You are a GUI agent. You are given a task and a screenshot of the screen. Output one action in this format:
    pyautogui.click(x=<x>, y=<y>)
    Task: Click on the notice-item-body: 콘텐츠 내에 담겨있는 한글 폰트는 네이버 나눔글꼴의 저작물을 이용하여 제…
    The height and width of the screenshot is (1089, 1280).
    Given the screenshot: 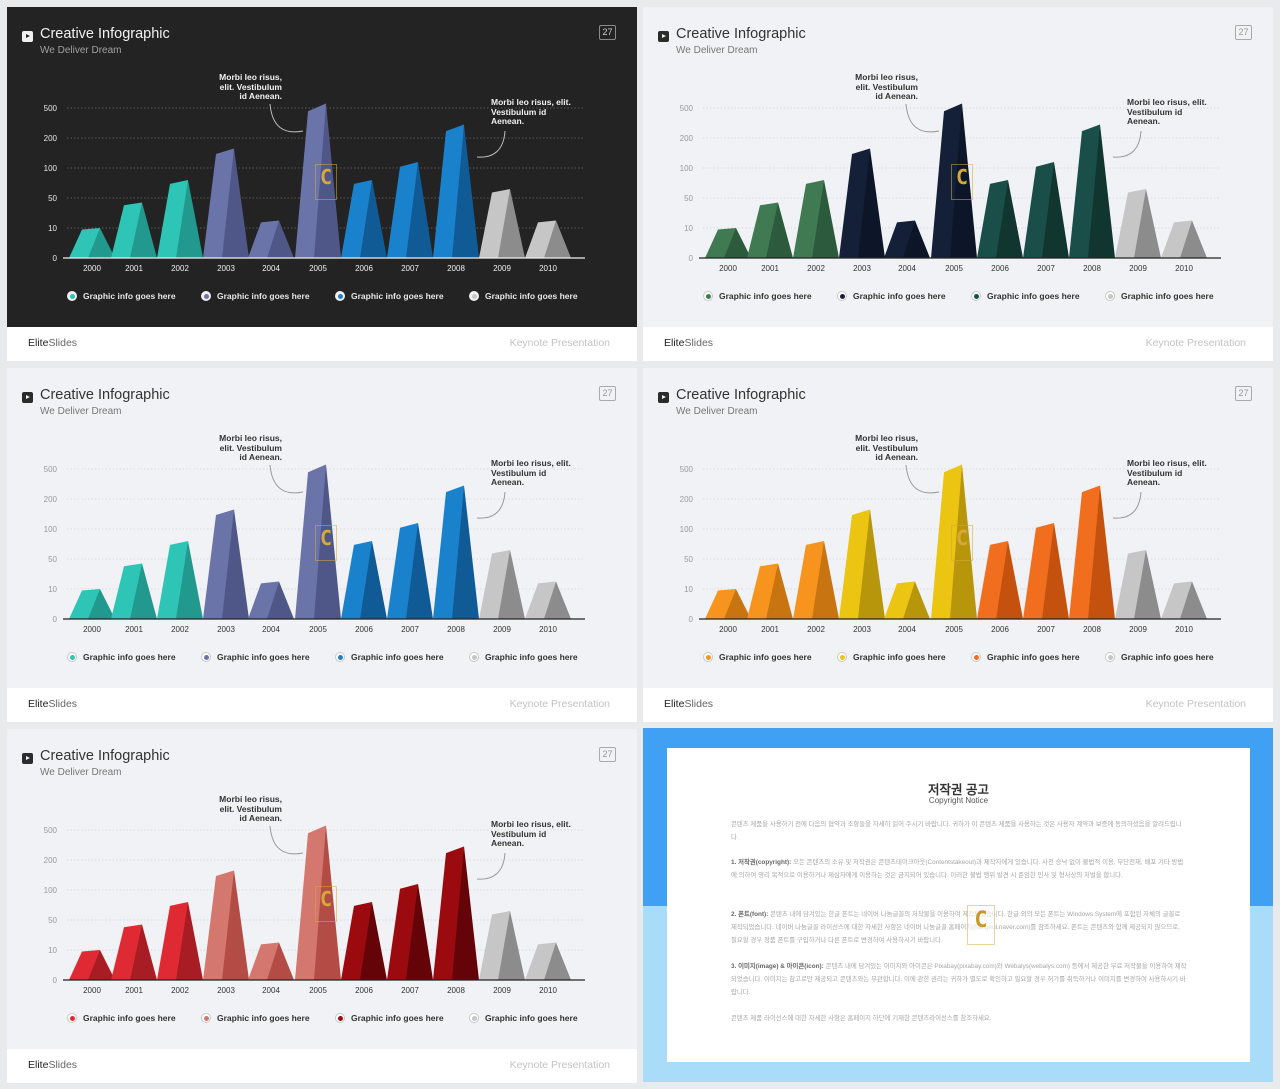 What is the action you would take?
    pyautogui.click(x=956, y=927)
    